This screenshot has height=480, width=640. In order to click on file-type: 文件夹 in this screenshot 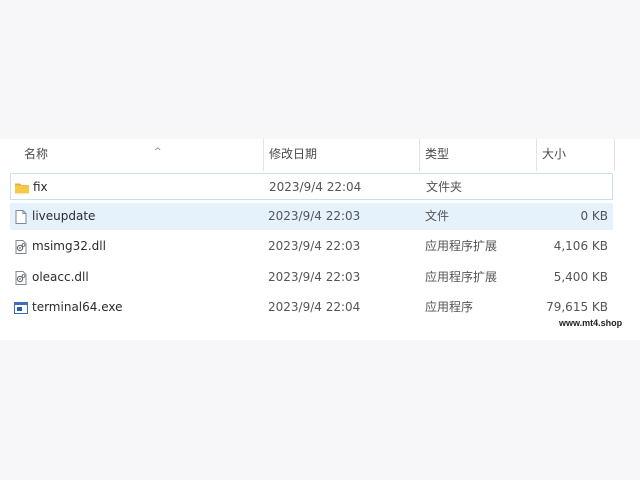, I will do `click(444, 187)`.